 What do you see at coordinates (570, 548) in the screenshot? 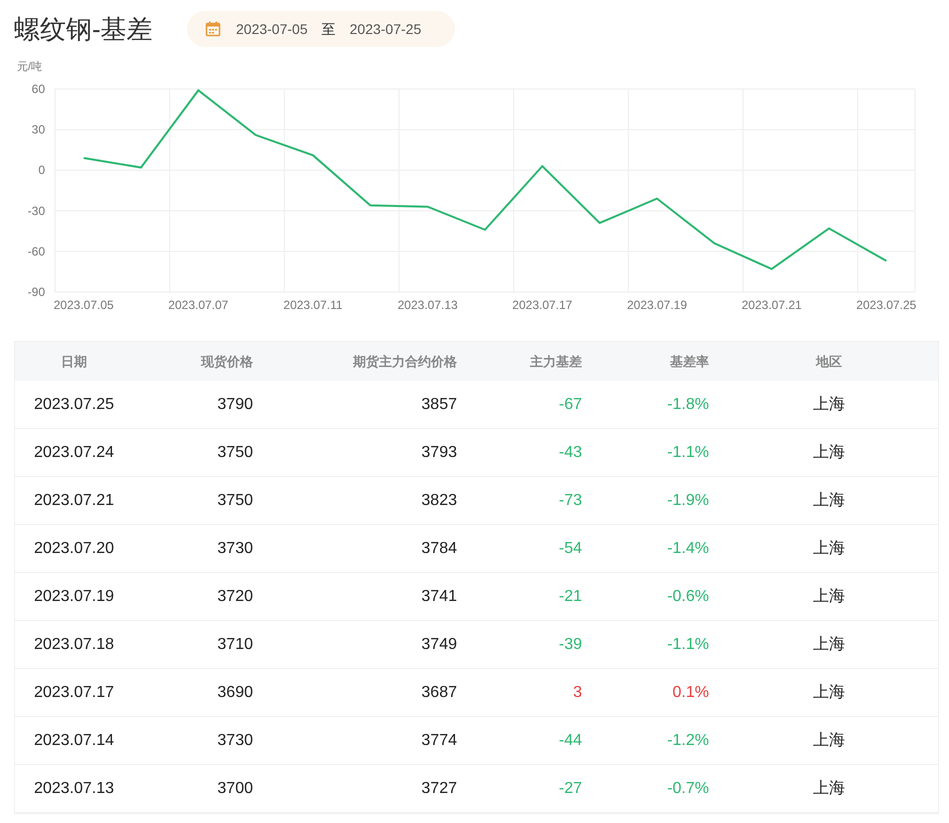
I see `table-cell: -54` at bounding box center [570, 548].